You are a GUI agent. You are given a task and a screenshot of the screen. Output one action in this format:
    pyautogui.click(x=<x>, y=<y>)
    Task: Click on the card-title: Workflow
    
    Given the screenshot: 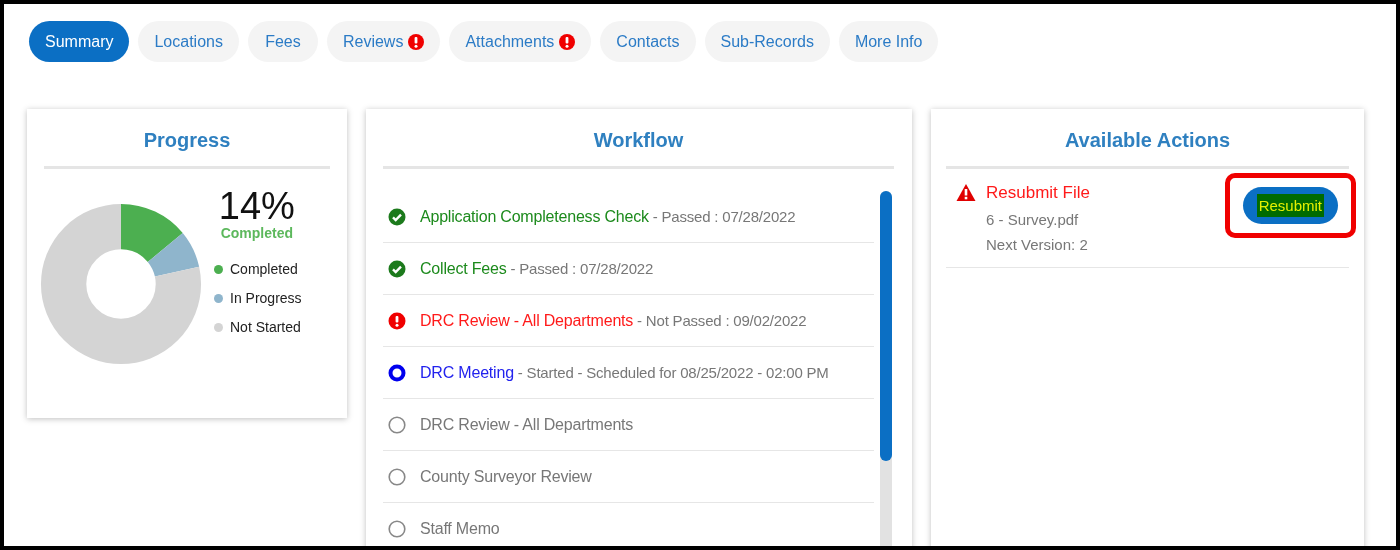 What is the action you would take?
    pyautogui.click(x=638, y=139)
    